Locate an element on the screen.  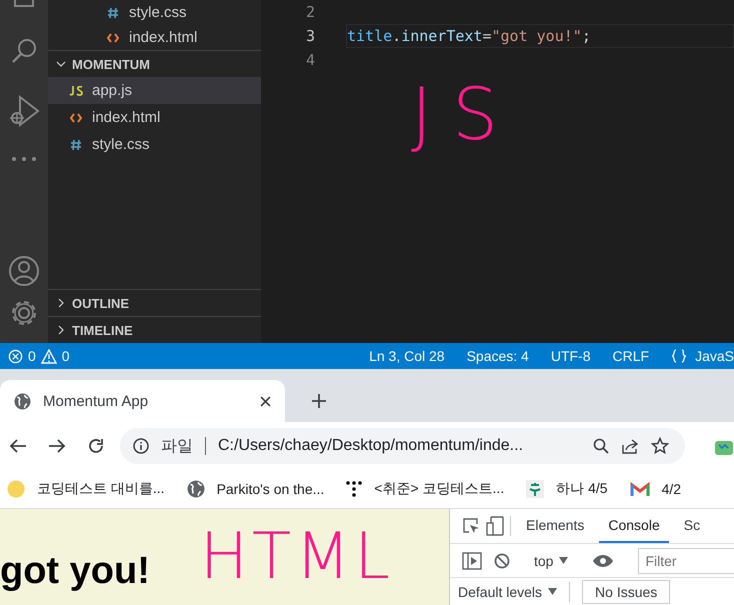
files-icon is located at coordinates (24, 4).